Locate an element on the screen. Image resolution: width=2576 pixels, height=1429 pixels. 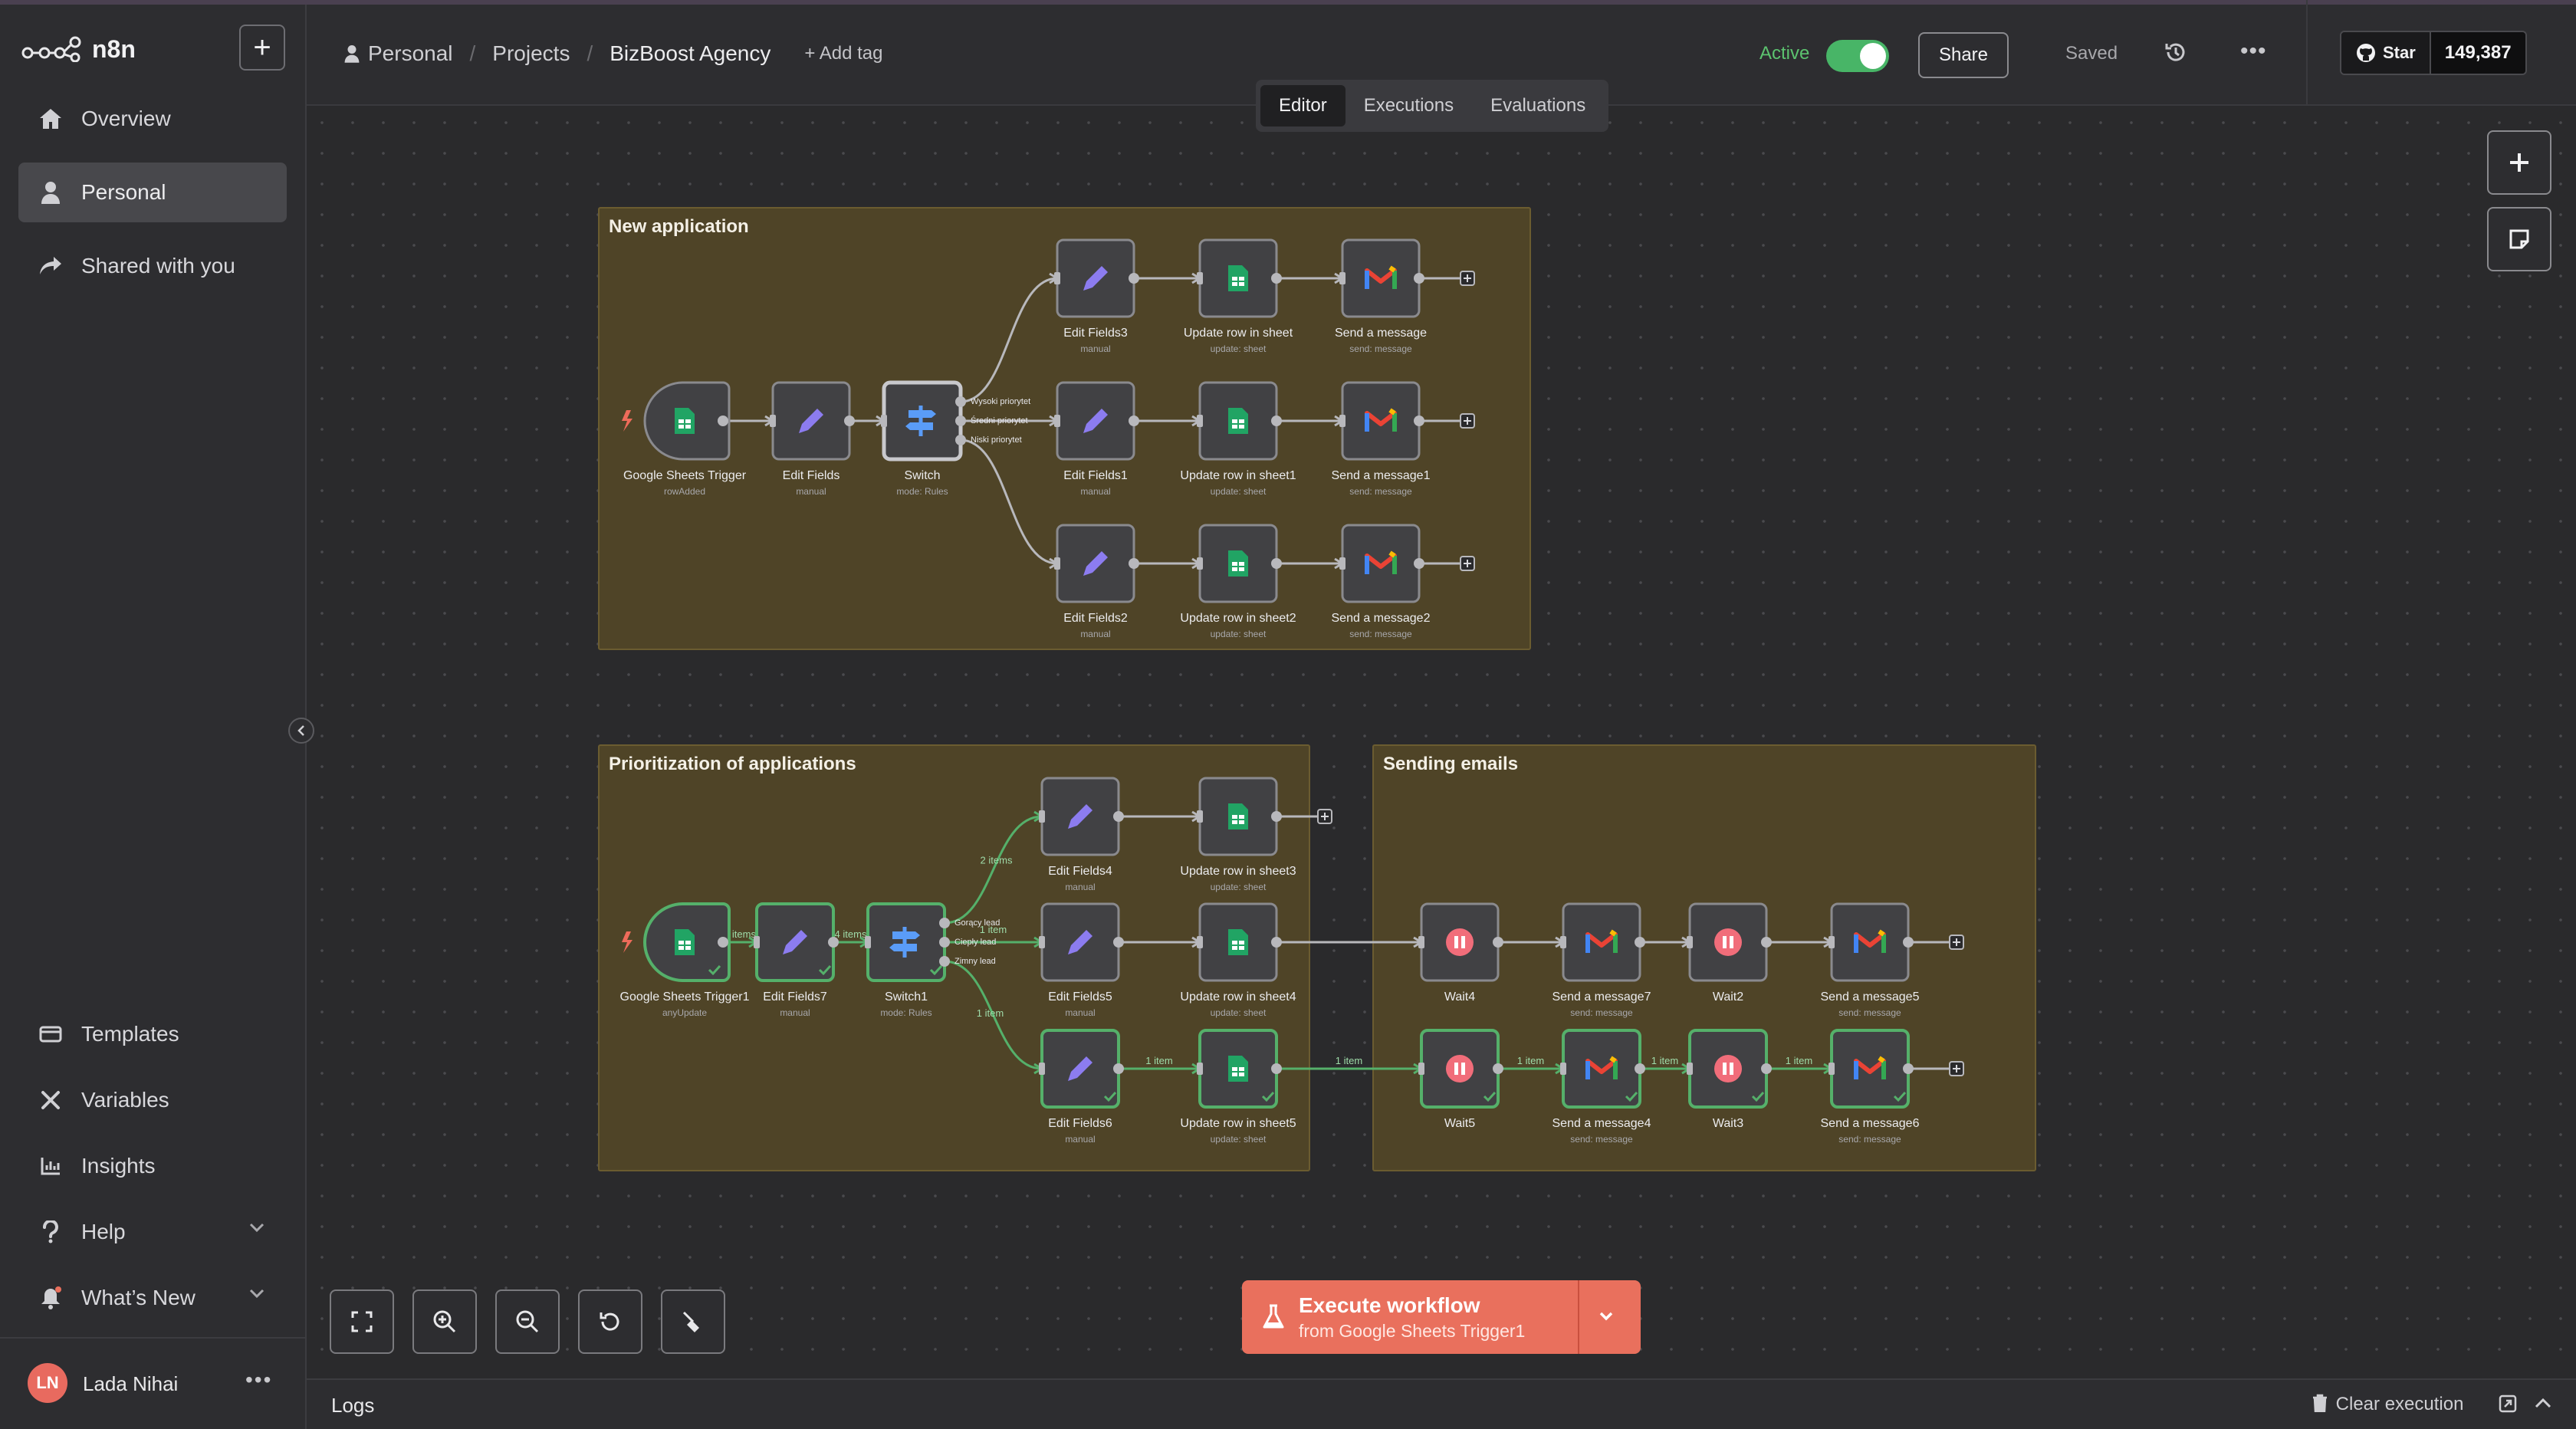
add-sticky-button is located at coordinates (2519, 239).